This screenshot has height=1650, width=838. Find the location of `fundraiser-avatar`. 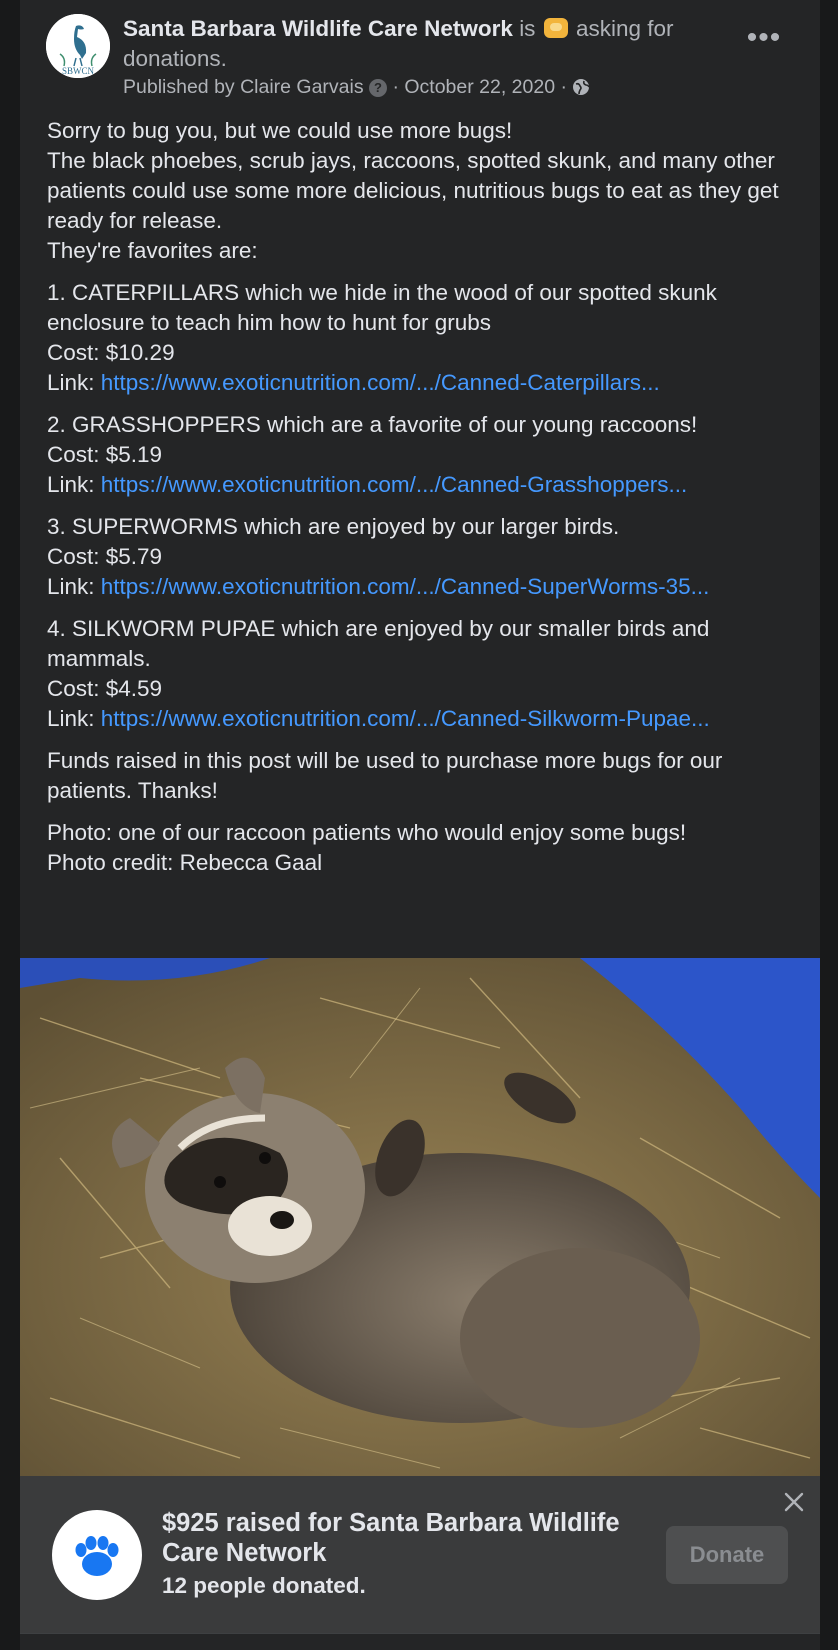

fundraiser-avatar is located at coordinates (97, 1555).